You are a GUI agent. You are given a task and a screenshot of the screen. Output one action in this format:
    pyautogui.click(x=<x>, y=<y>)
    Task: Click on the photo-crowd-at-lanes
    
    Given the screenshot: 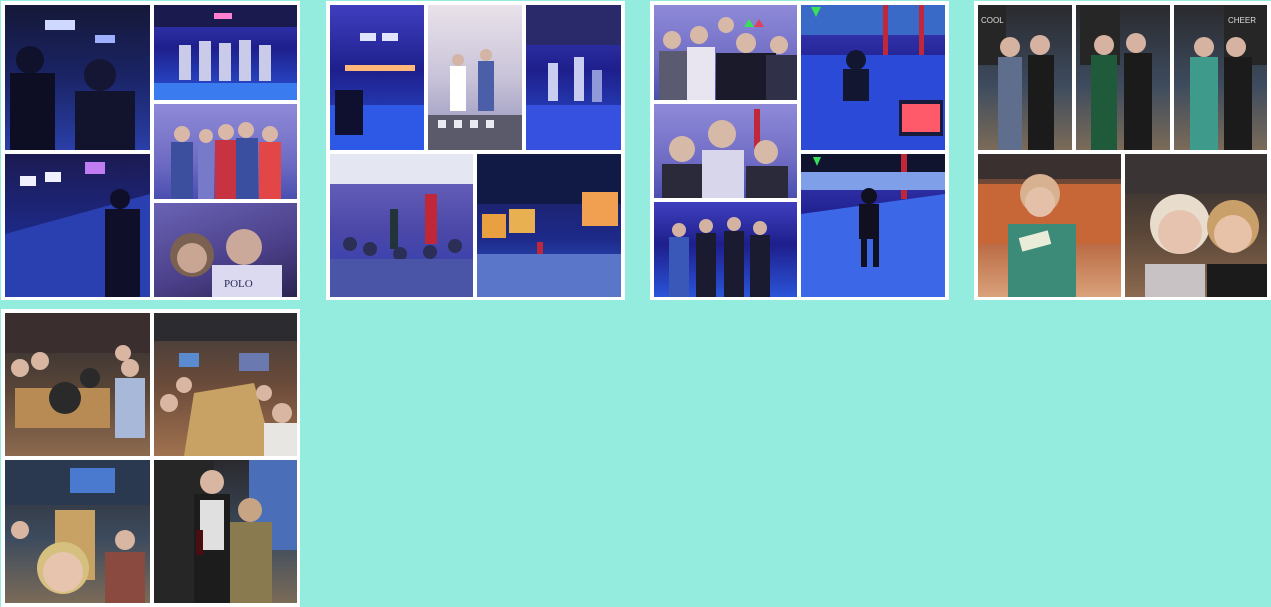 What is the action you would take?
    pyautogui.click(x=77, y=77)
    